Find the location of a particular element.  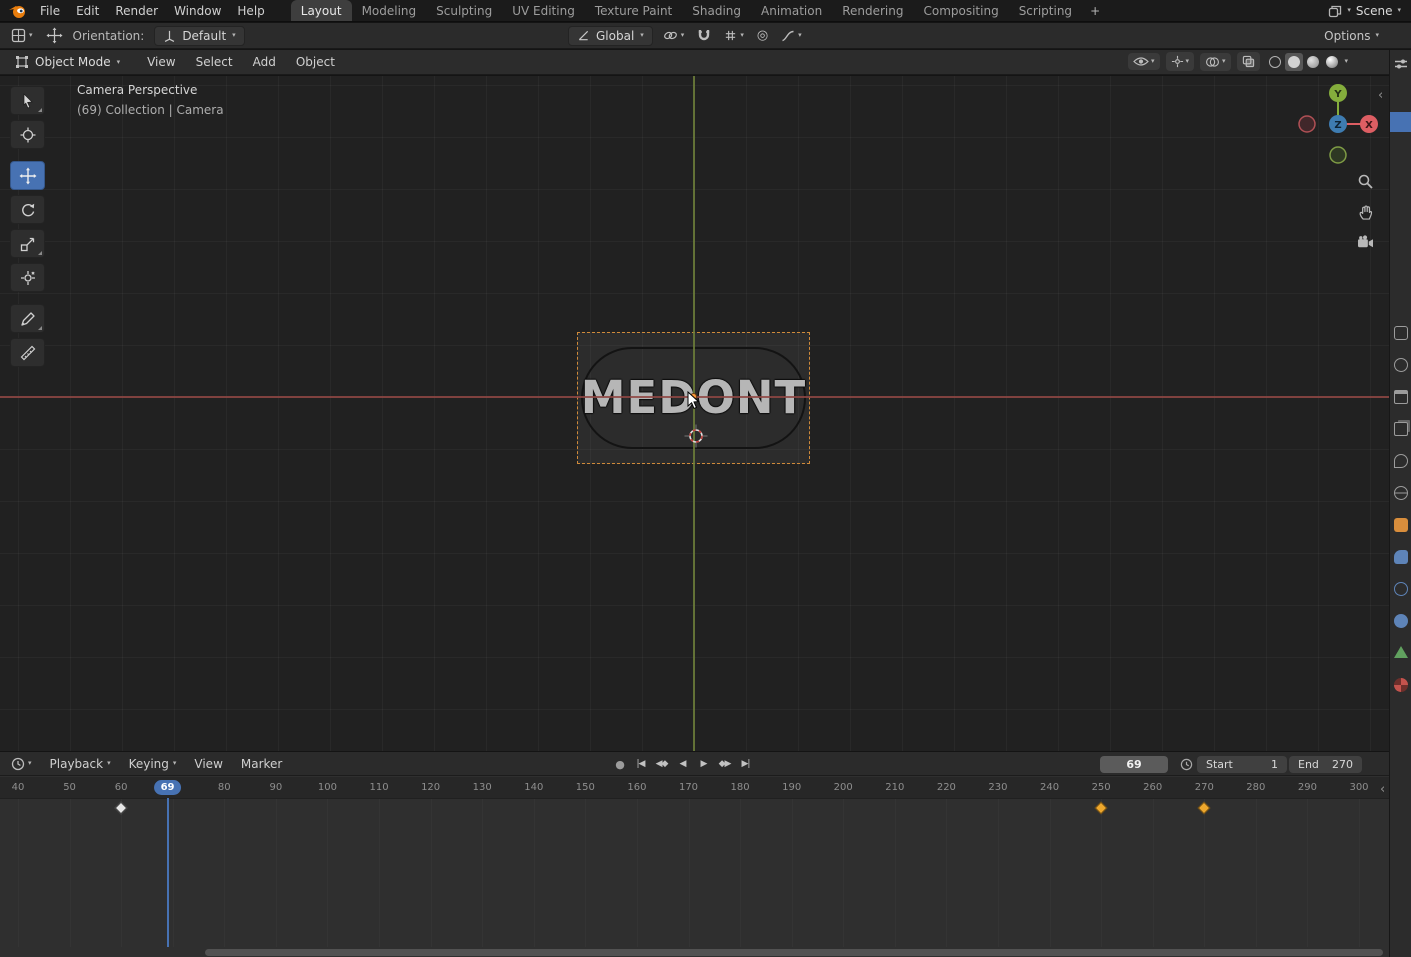

tool-select-button is located at coordinates (27, 100).